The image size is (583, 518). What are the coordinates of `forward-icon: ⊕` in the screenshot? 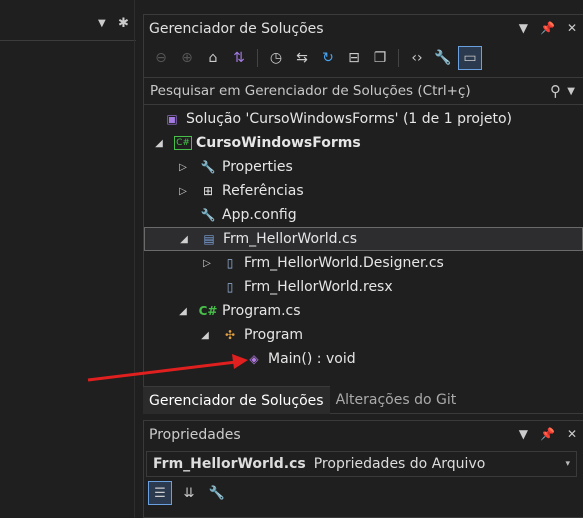 It's located at (187, 58).